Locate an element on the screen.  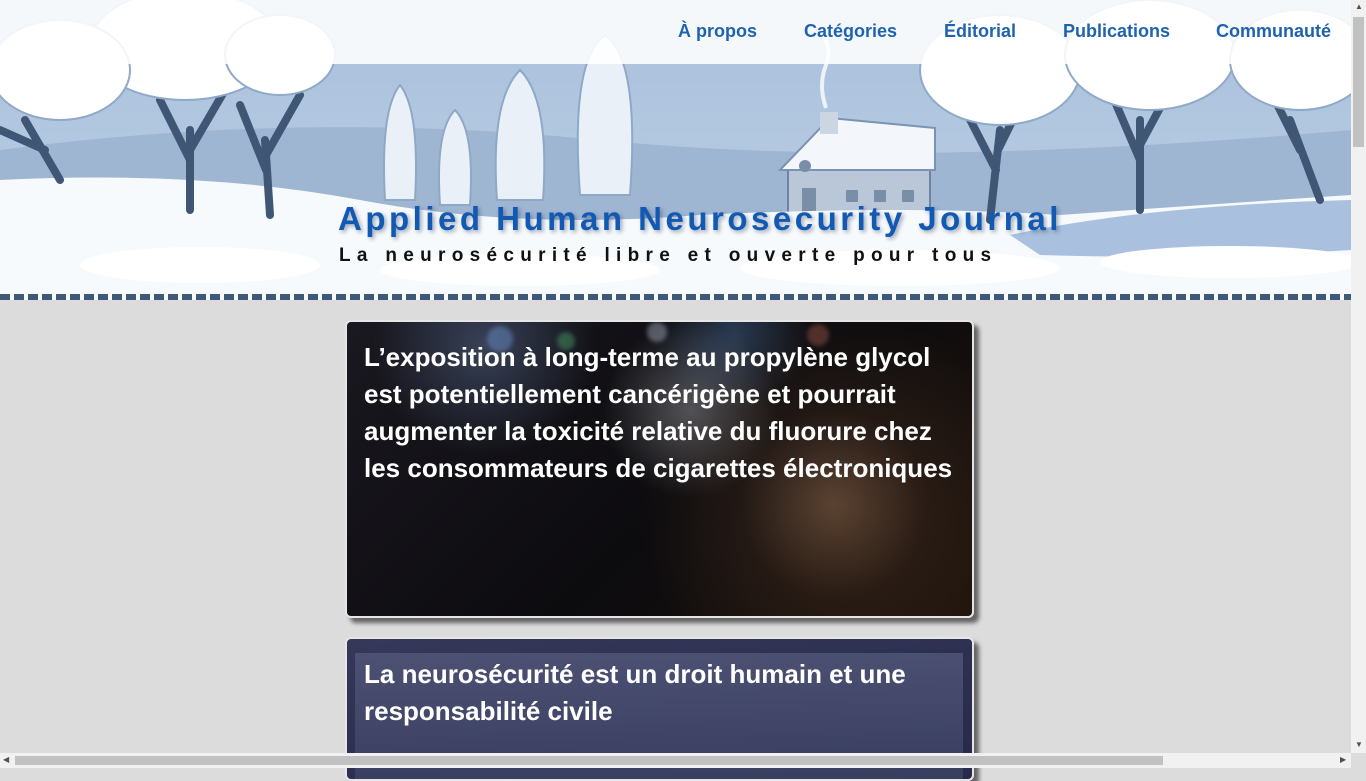
nav-link-categories: Catégories is located at coordinates (850, 31).